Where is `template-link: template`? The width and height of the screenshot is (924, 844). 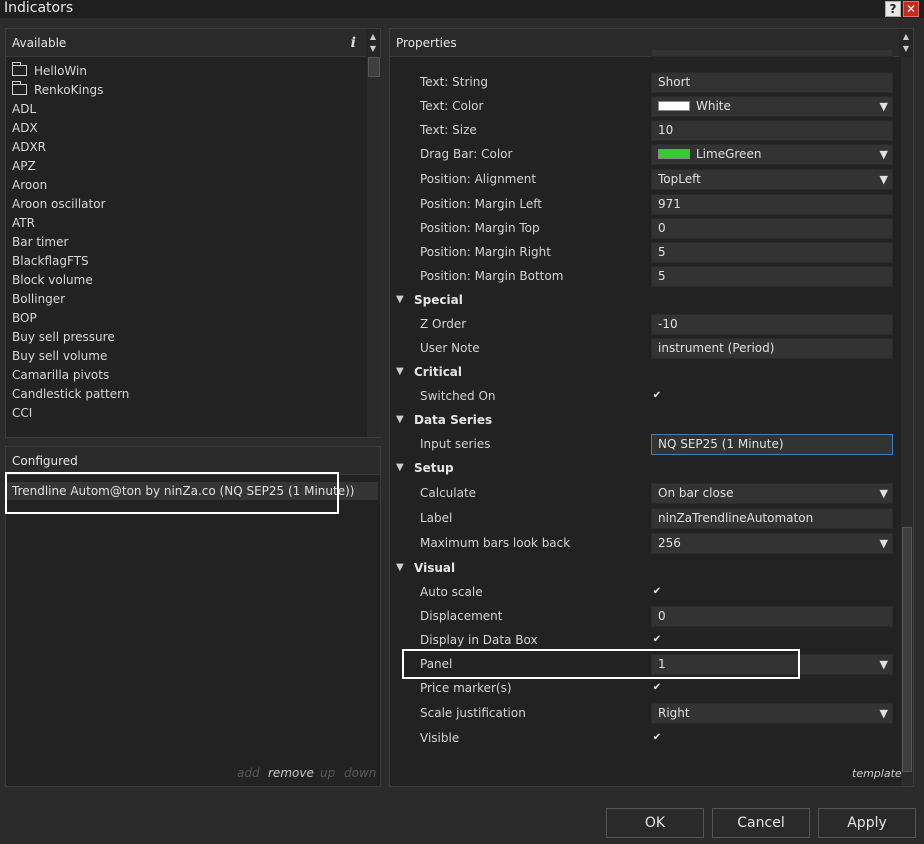 template-link: template is located at coordinates (877, 773).